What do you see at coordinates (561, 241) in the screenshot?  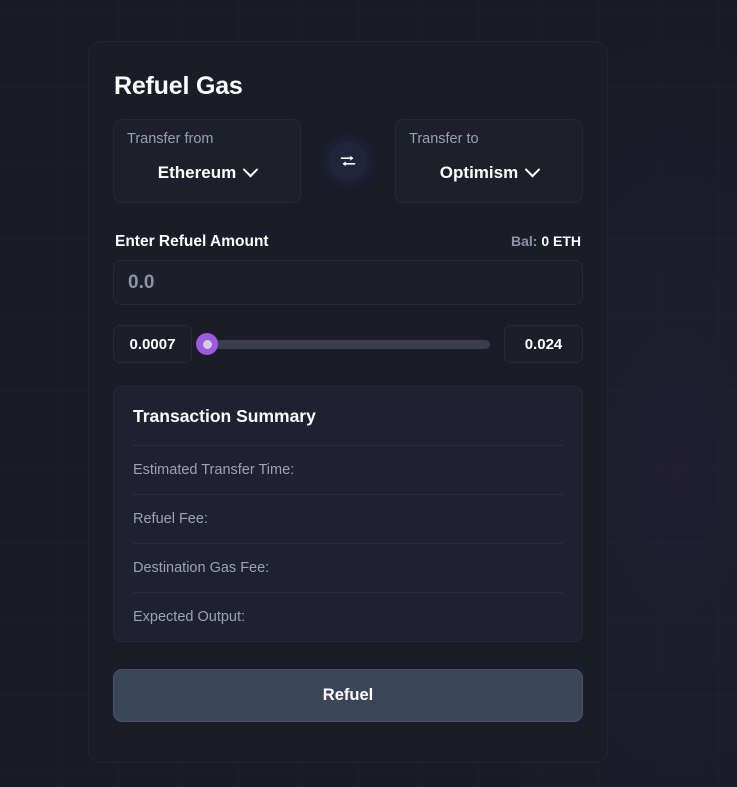 I see `balance-value: 0 ETH` at bounding box center [561, 241].